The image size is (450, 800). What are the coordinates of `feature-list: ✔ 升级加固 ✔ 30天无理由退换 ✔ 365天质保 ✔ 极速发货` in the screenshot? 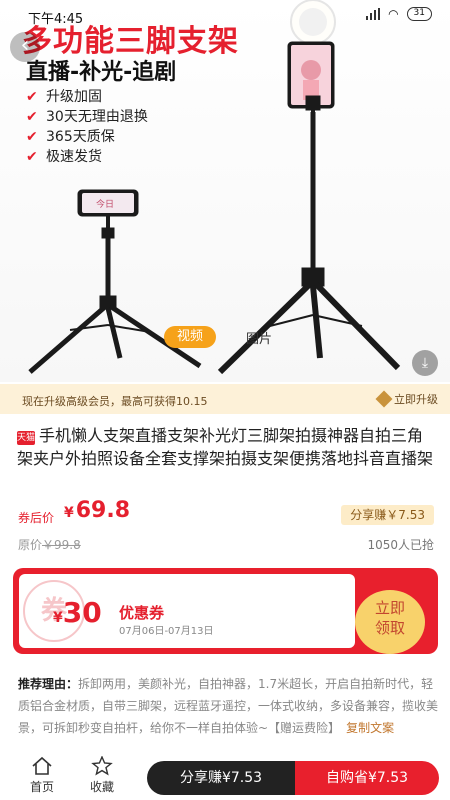 It's located at (87, 127).